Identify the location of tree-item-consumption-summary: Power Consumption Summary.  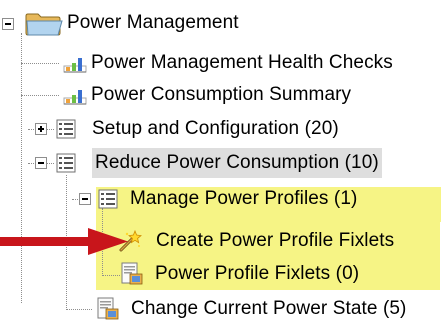
(208, 95).